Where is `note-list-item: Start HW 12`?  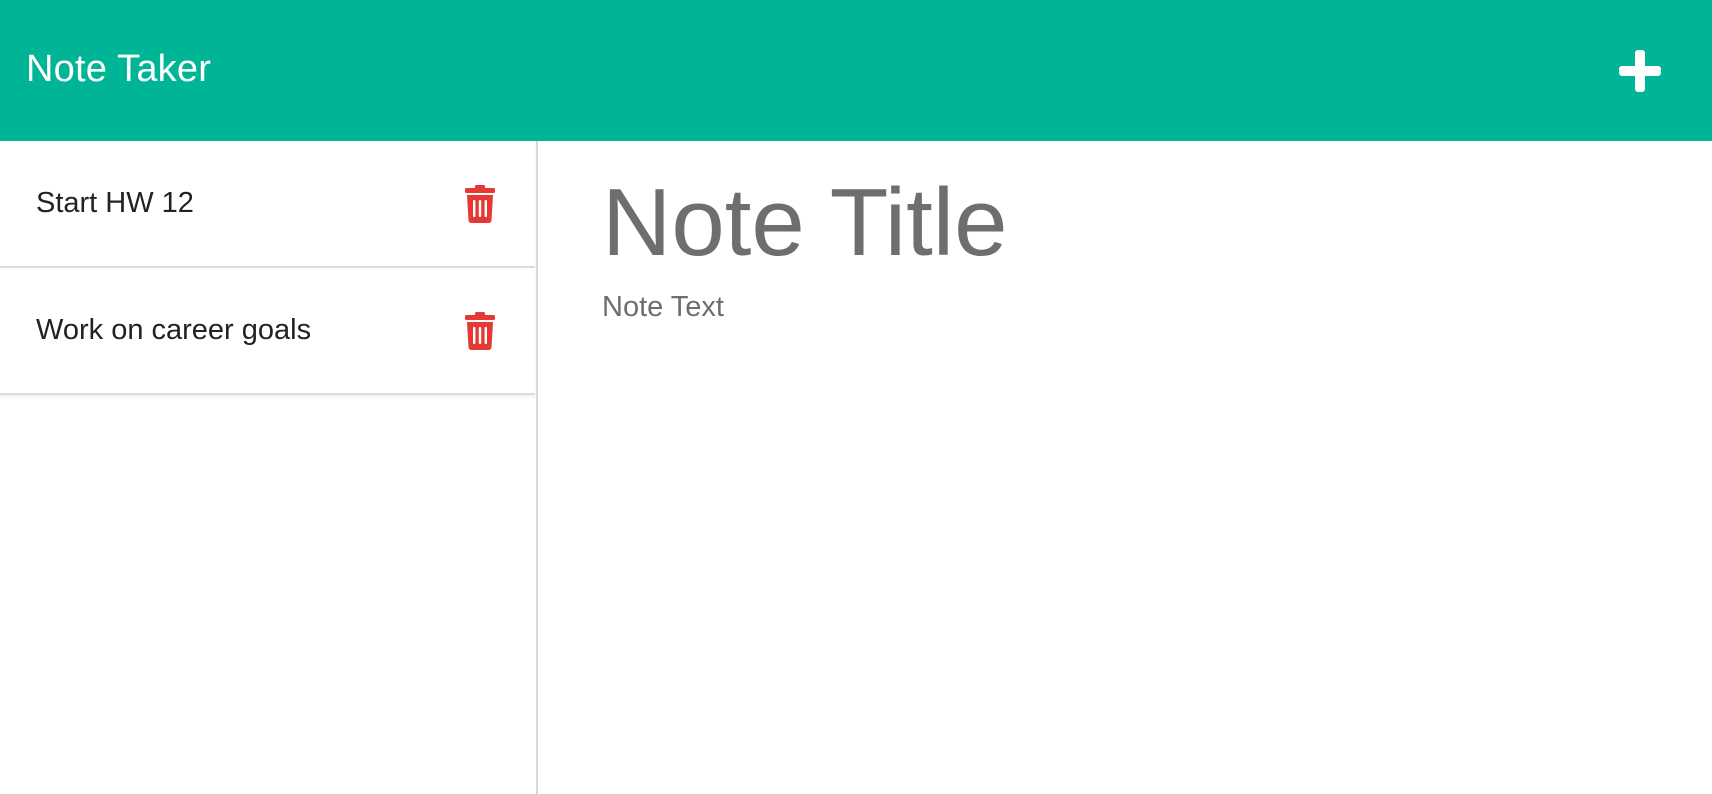
note-list-item: Start HW 12 is located at coordinates (267, 204).